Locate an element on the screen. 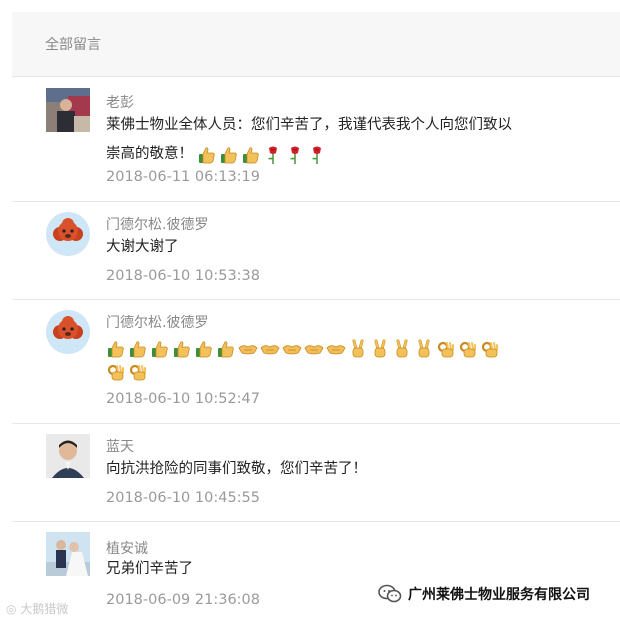  comment-line: 崇高的敬意！ is located at coordinates (149, 154).